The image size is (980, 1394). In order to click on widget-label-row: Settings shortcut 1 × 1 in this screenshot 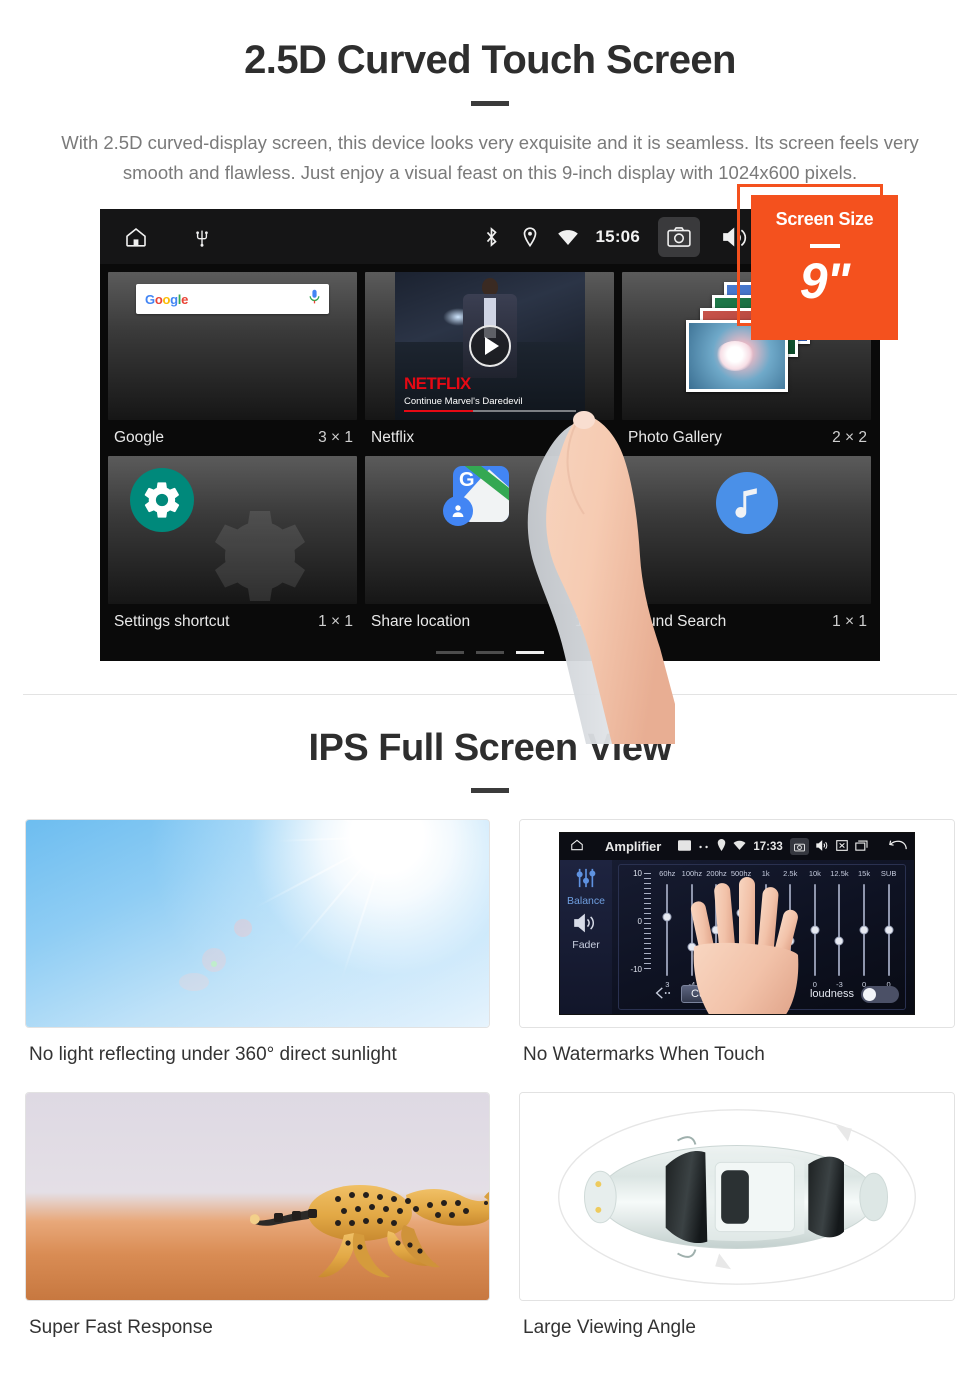, I will do `click(232, 622)`.